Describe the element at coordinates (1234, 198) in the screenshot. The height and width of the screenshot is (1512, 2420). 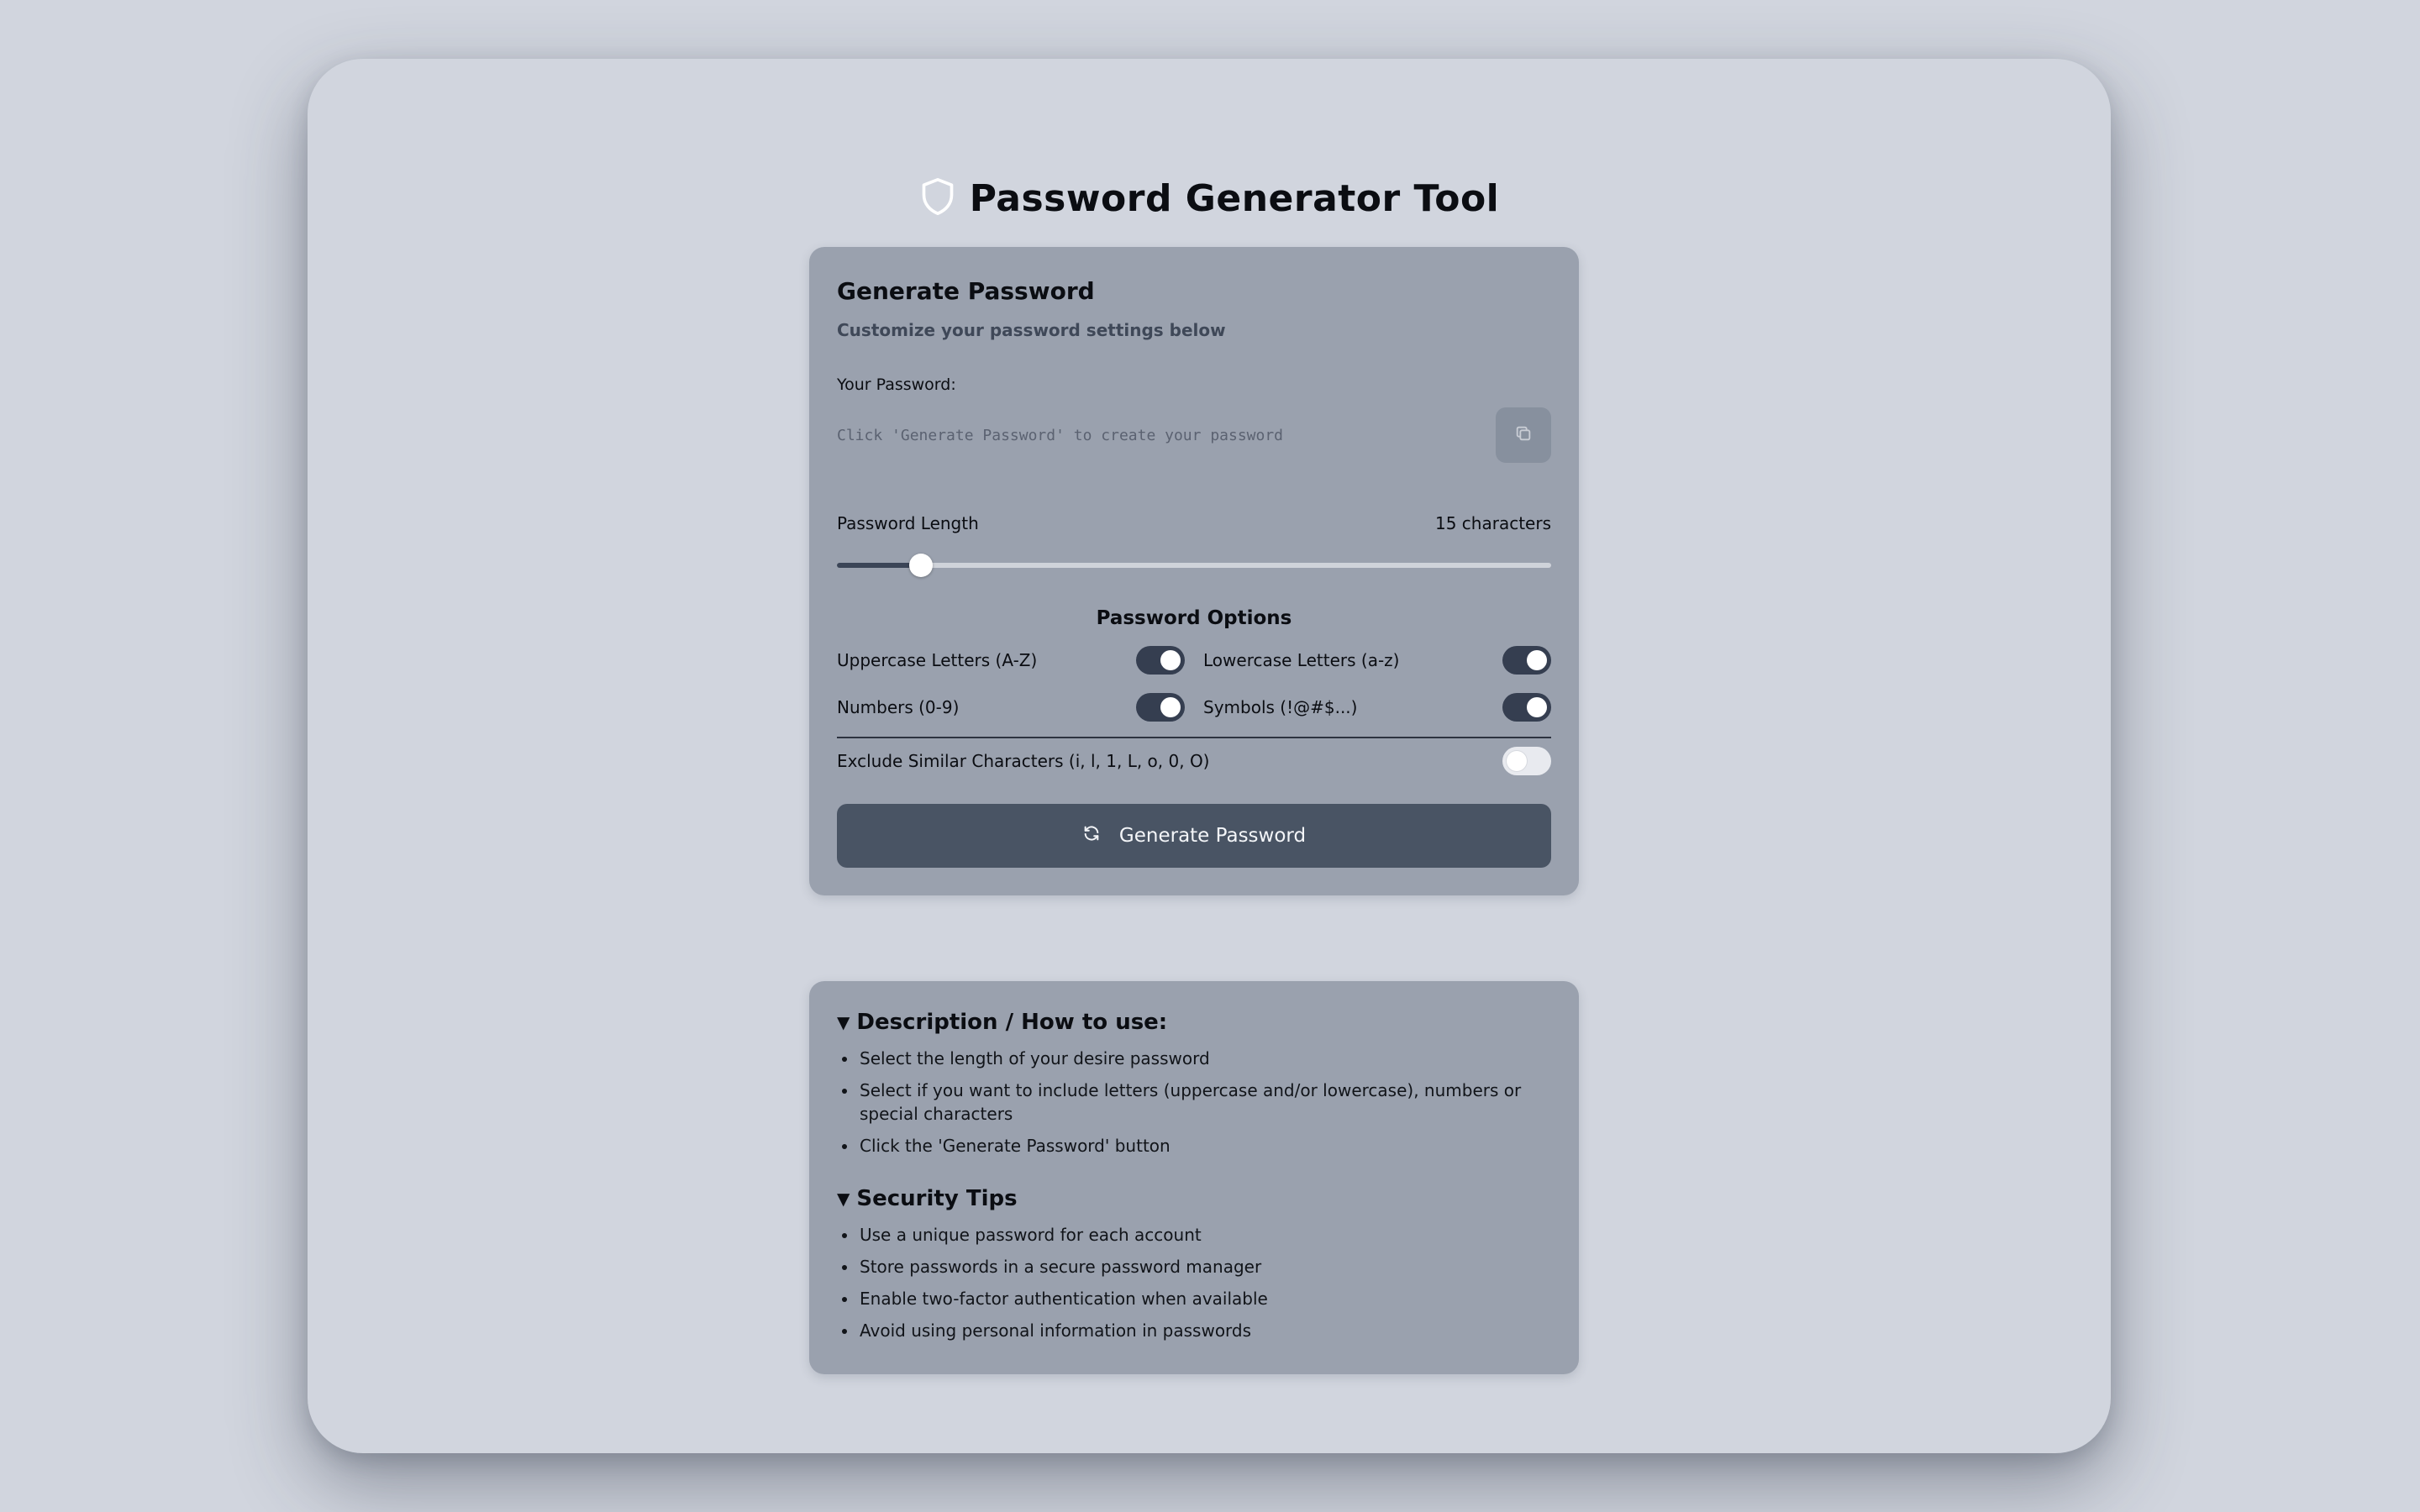
I see `page-title: Password Generator Tool` at that location.